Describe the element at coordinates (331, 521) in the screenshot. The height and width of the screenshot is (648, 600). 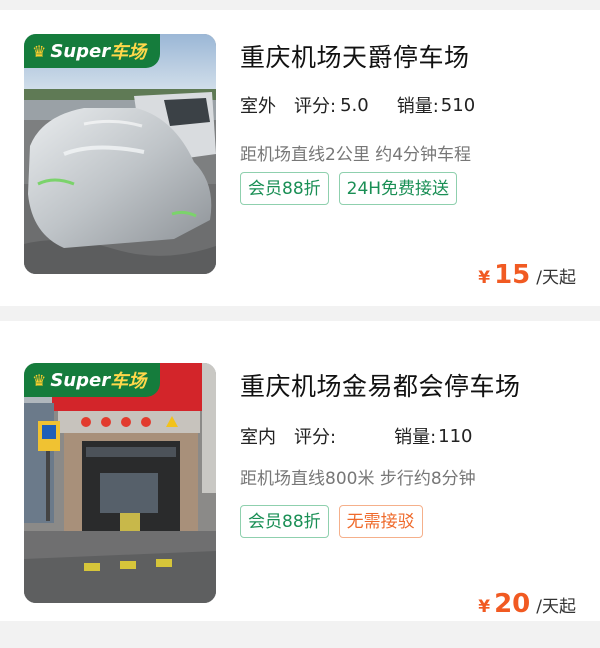
I see `tag-list: 会员88折 无需接驳` at that location.